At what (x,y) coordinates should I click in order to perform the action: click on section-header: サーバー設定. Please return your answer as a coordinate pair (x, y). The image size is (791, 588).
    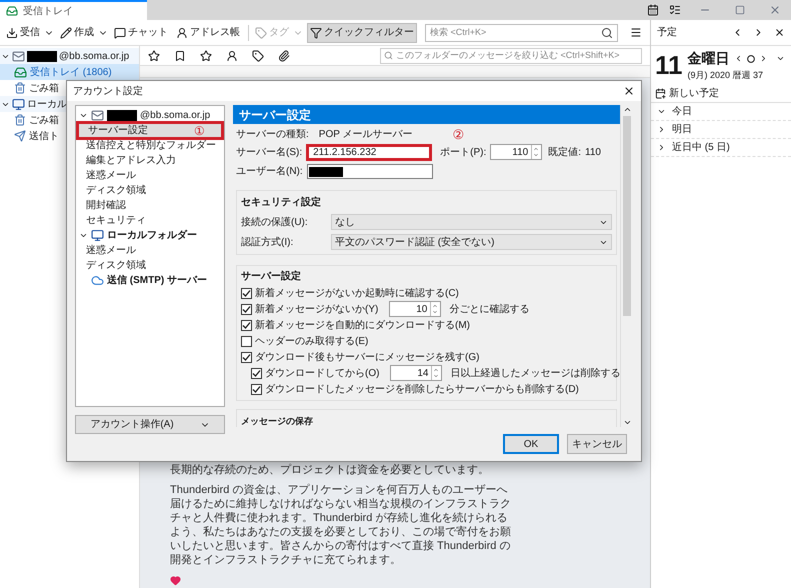
    Looking at the image, I should click on (426, 114).